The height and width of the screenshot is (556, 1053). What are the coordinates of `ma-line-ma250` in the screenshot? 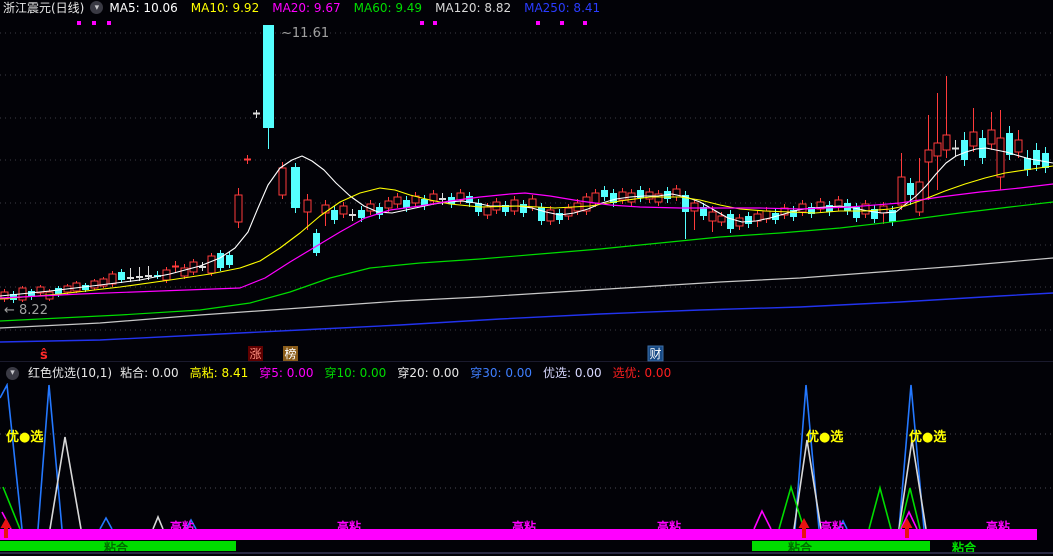 It's located at (526, 317).